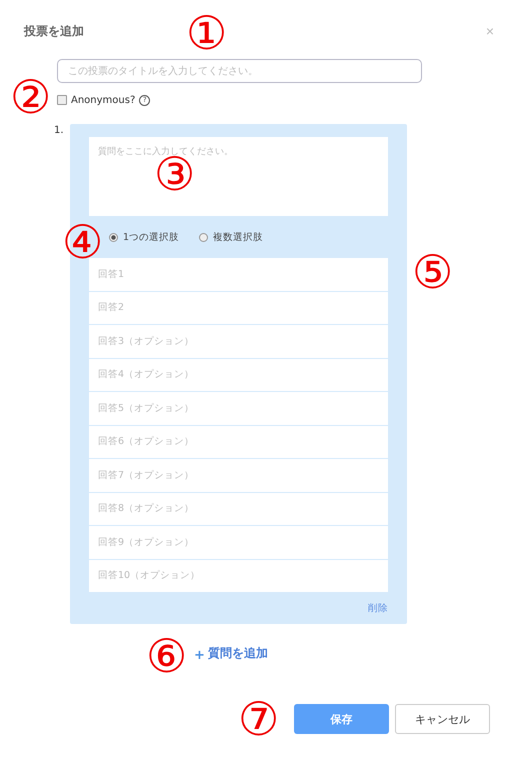 This screenshot has width=514, height=760. Describe the element at coordinates (238, 576) in the screenshot. I see `answer-field: 回答10（オプション）` at that location.